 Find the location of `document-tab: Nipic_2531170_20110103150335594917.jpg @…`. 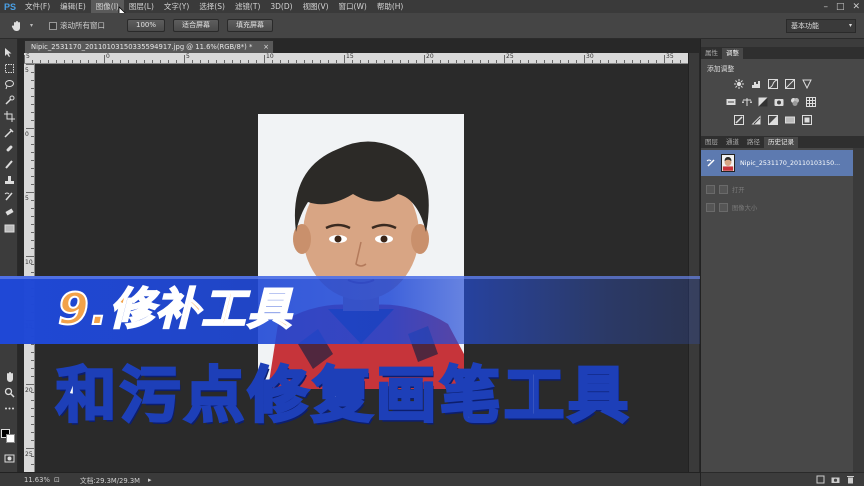

document-tab: Nipic_2531170_20110103150335594917.jpg @… is located at coordinates (149, 46).